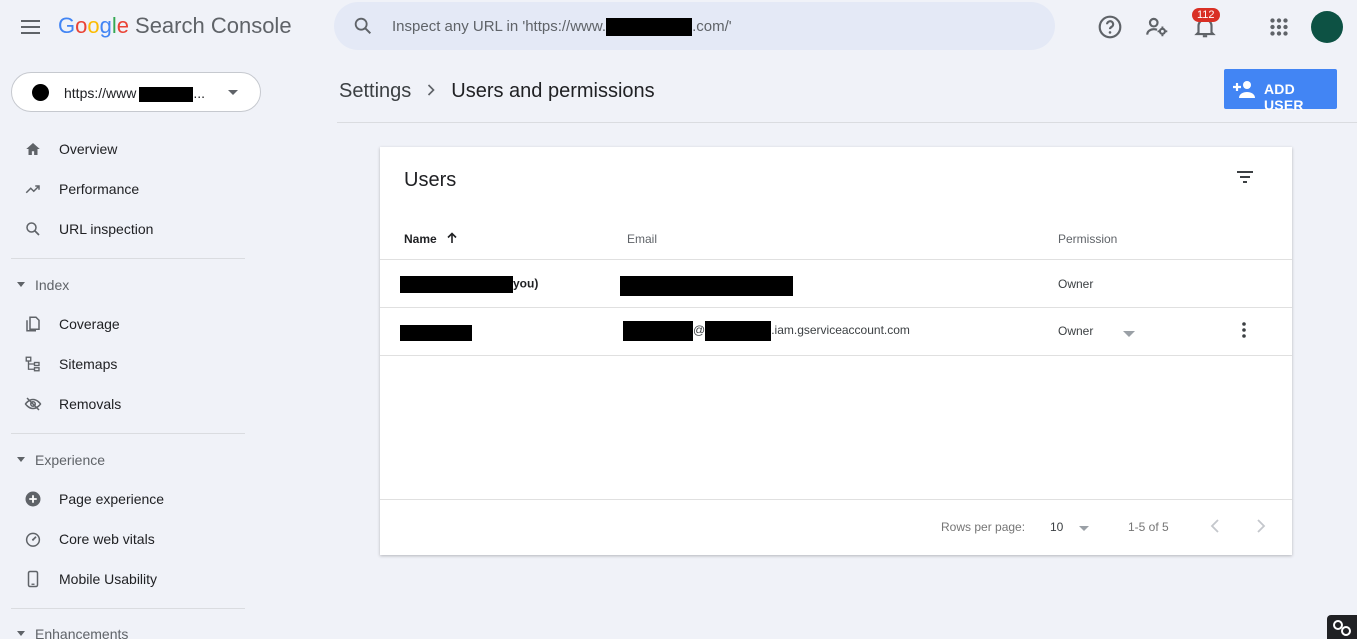  Describe the element at coordinates (33, 499) in the screenshot. I see `plus-circle-icon` at that location.